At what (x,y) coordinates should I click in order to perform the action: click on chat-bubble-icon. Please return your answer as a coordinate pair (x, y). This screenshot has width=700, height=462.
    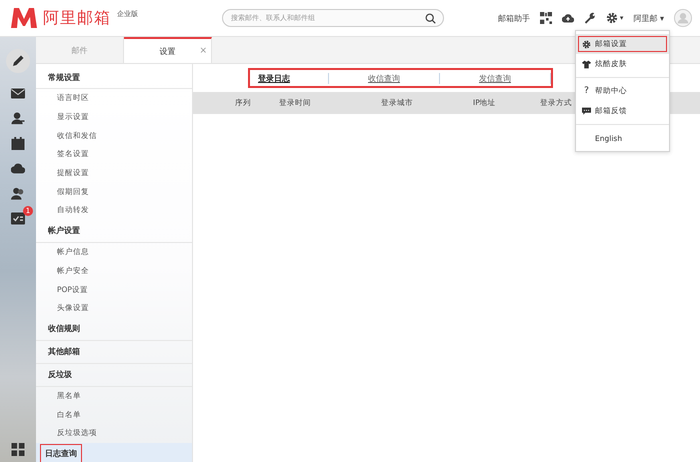
    Looking at the image, I should click on (586, 111).